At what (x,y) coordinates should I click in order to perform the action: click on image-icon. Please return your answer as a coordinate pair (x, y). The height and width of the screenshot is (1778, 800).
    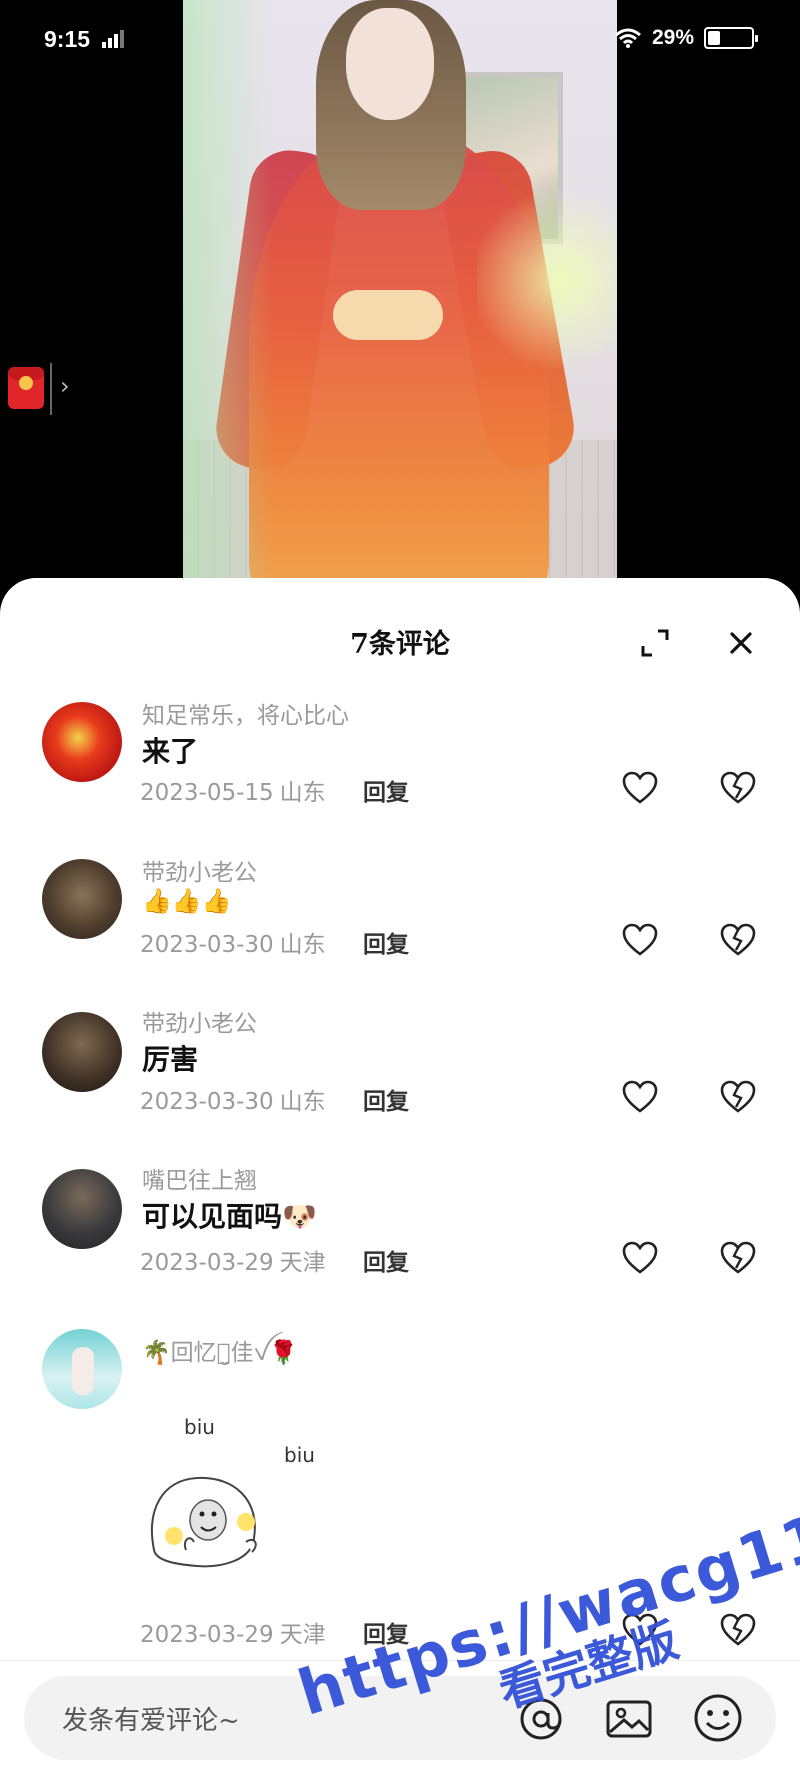
    Looking at the image, I should click on (629, 1719).